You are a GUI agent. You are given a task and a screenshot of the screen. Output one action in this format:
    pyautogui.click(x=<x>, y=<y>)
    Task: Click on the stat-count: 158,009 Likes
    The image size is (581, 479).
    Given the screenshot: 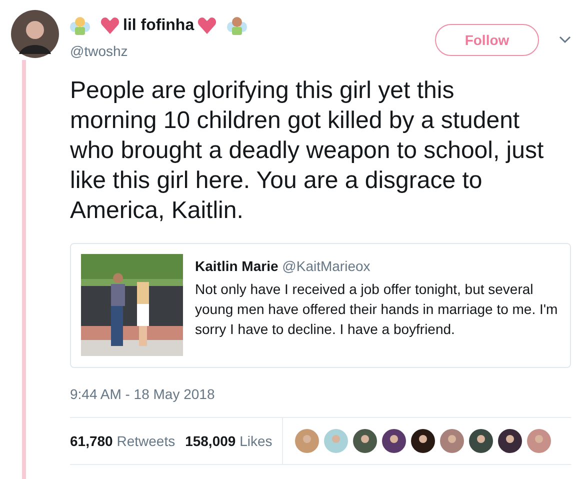 What is the action you would take?
    pyautogui.click(x=228, y=441)
    